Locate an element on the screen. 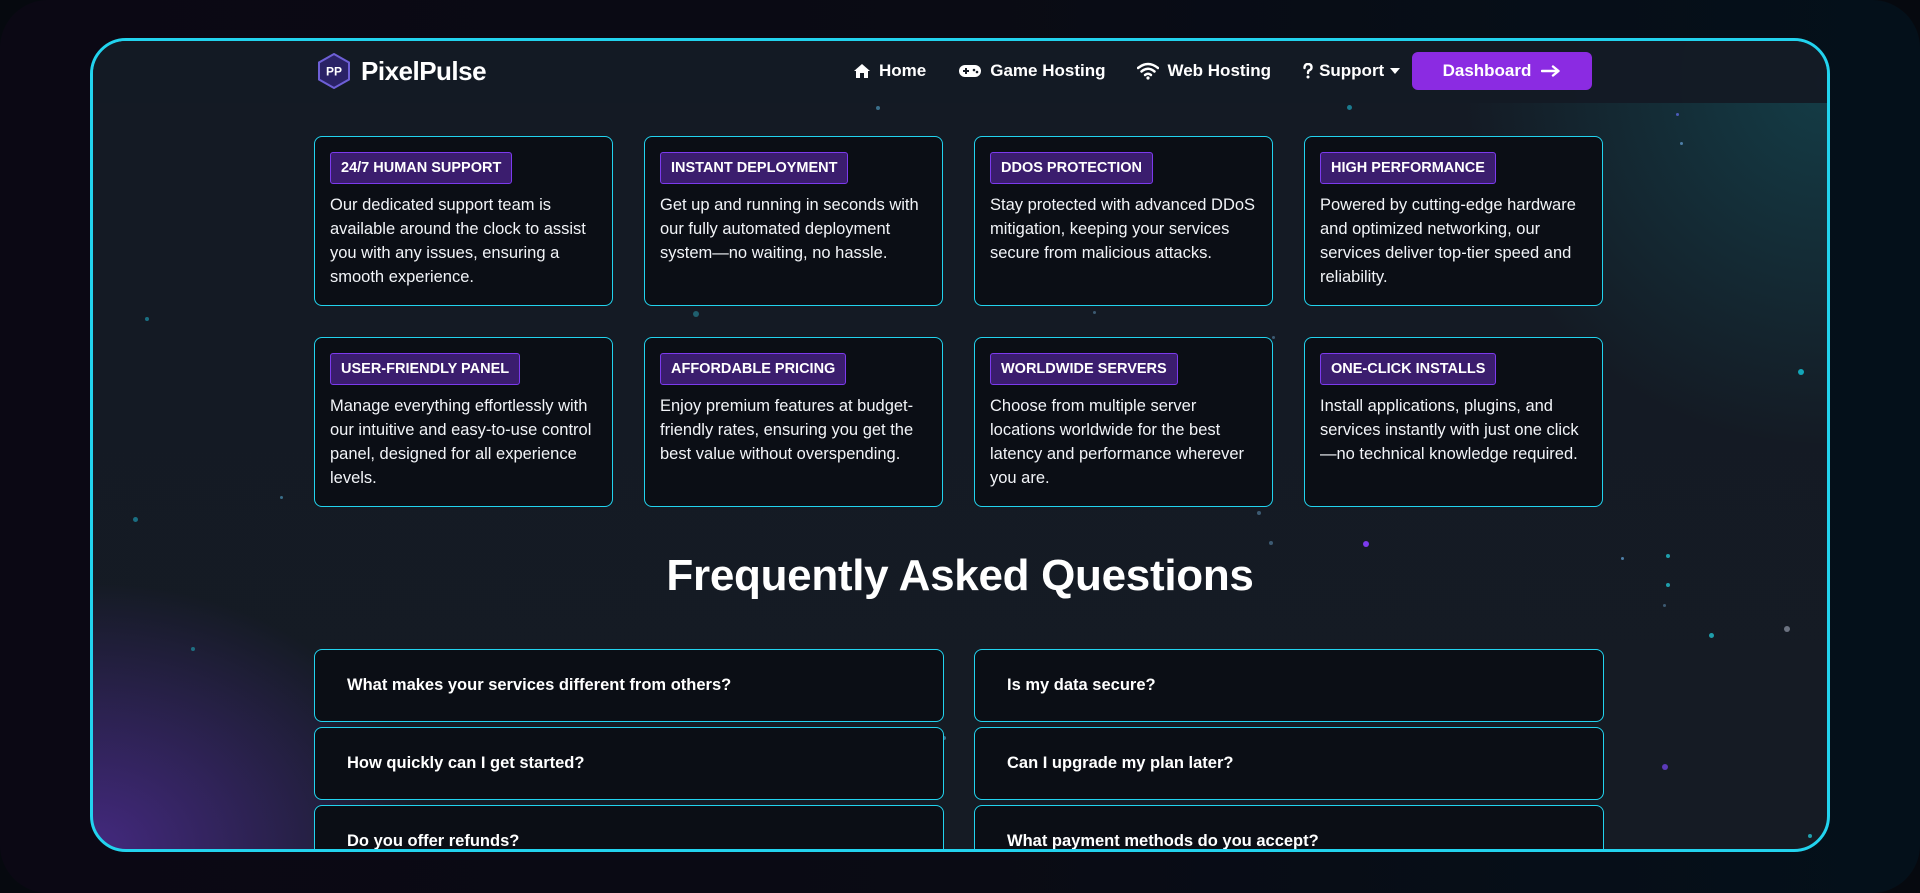 The image size is (1920, 893). nav-home: Home is located at coordinates (889, 71).